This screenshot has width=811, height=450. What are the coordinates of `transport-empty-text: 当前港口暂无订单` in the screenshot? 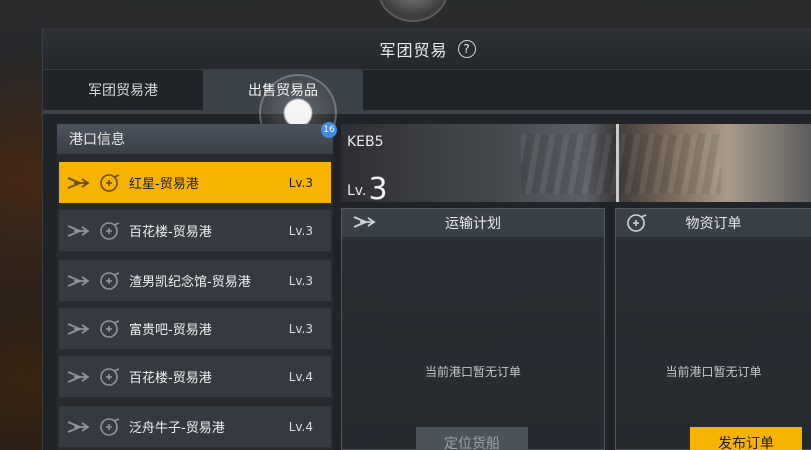 It's located at (472, 372).